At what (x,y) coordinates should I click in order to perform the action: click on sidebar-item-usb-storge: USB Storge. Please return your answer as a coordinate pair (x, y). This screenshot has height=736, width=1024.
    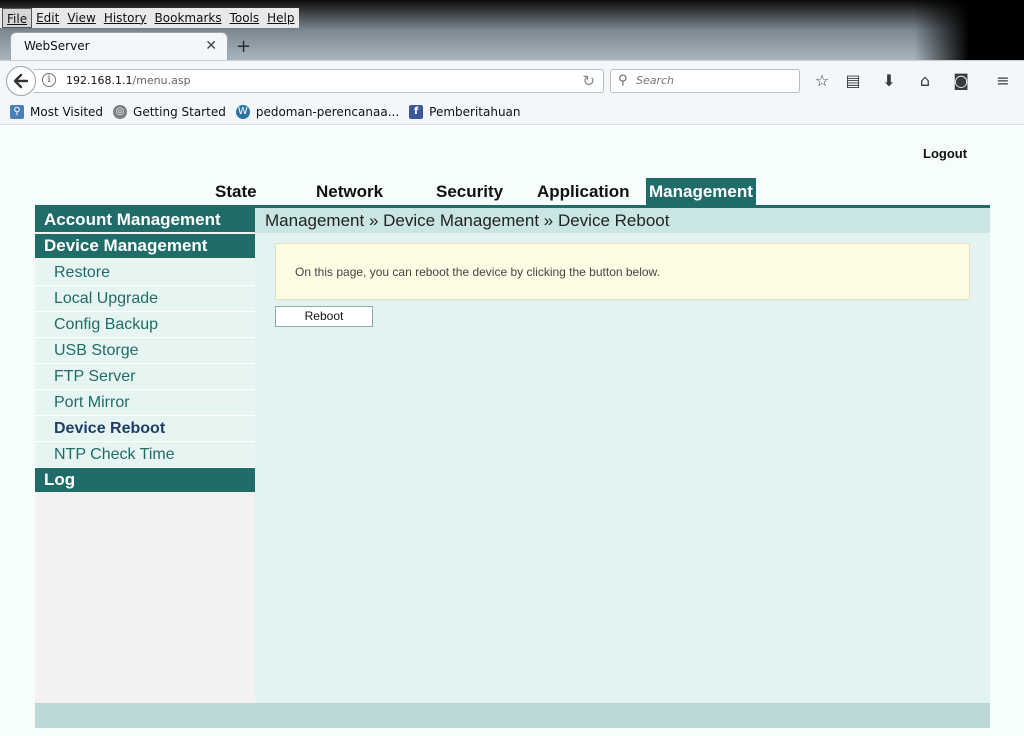
    Looking at the image, I should click on (145, 351).